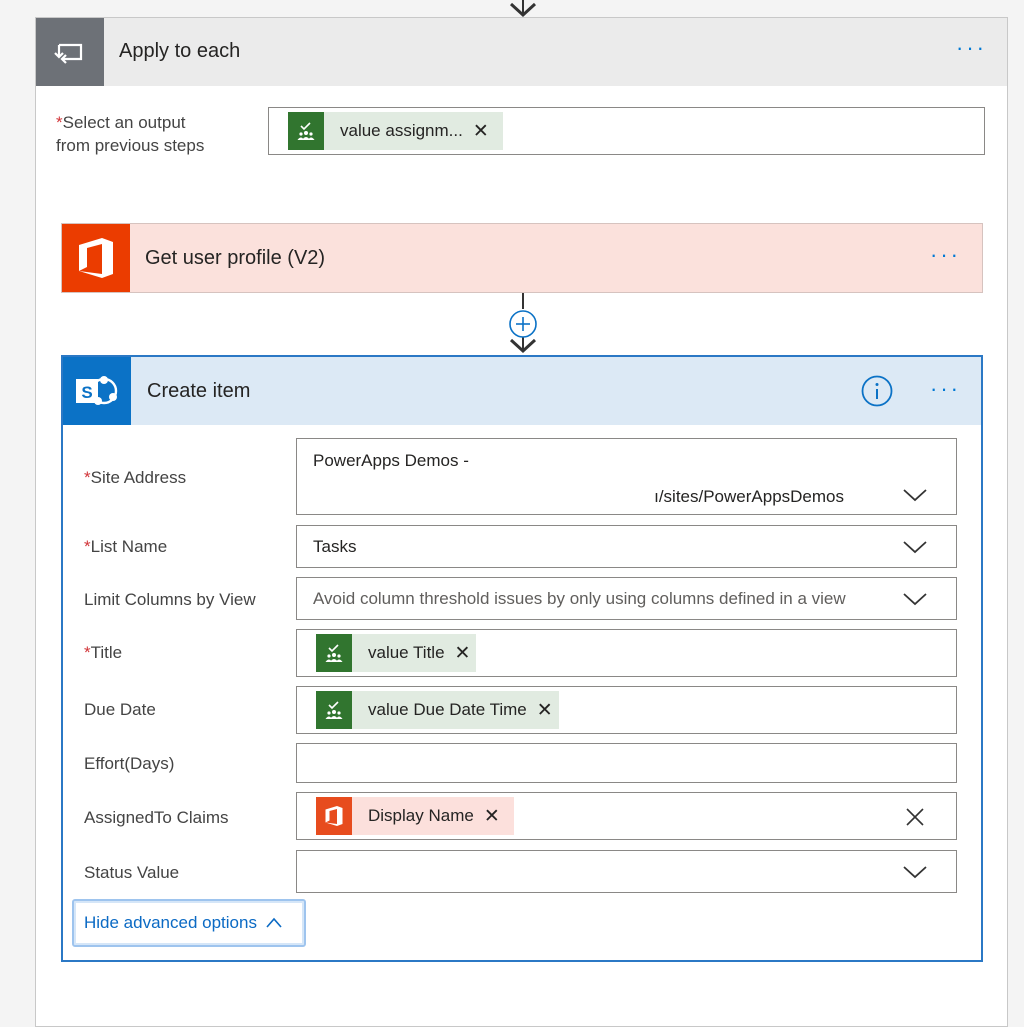 The width and height of the screenshot is (1024, 1027). I want to click on info-icon, so click(877, 391).